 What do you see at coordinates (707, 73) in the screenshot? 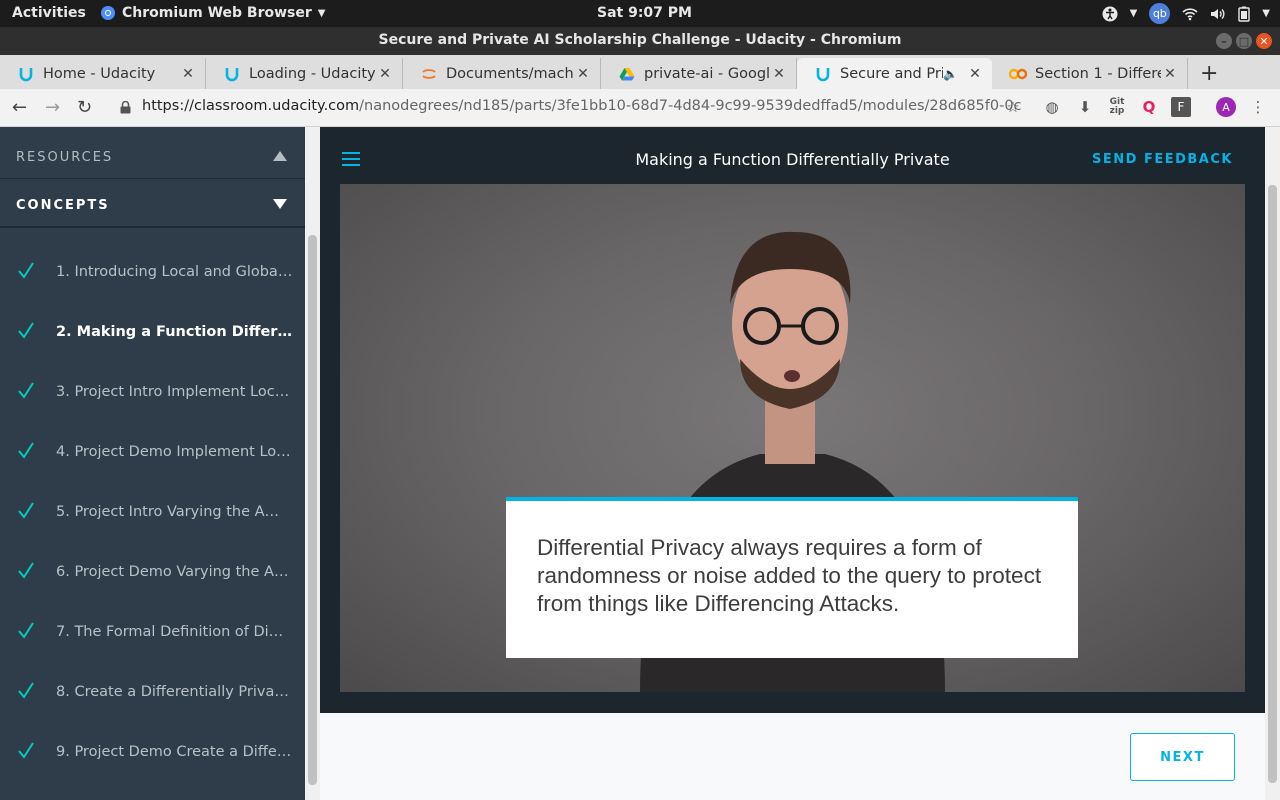
I see `tab-label: private-ai - Google [` at bounding box center [707, 73].